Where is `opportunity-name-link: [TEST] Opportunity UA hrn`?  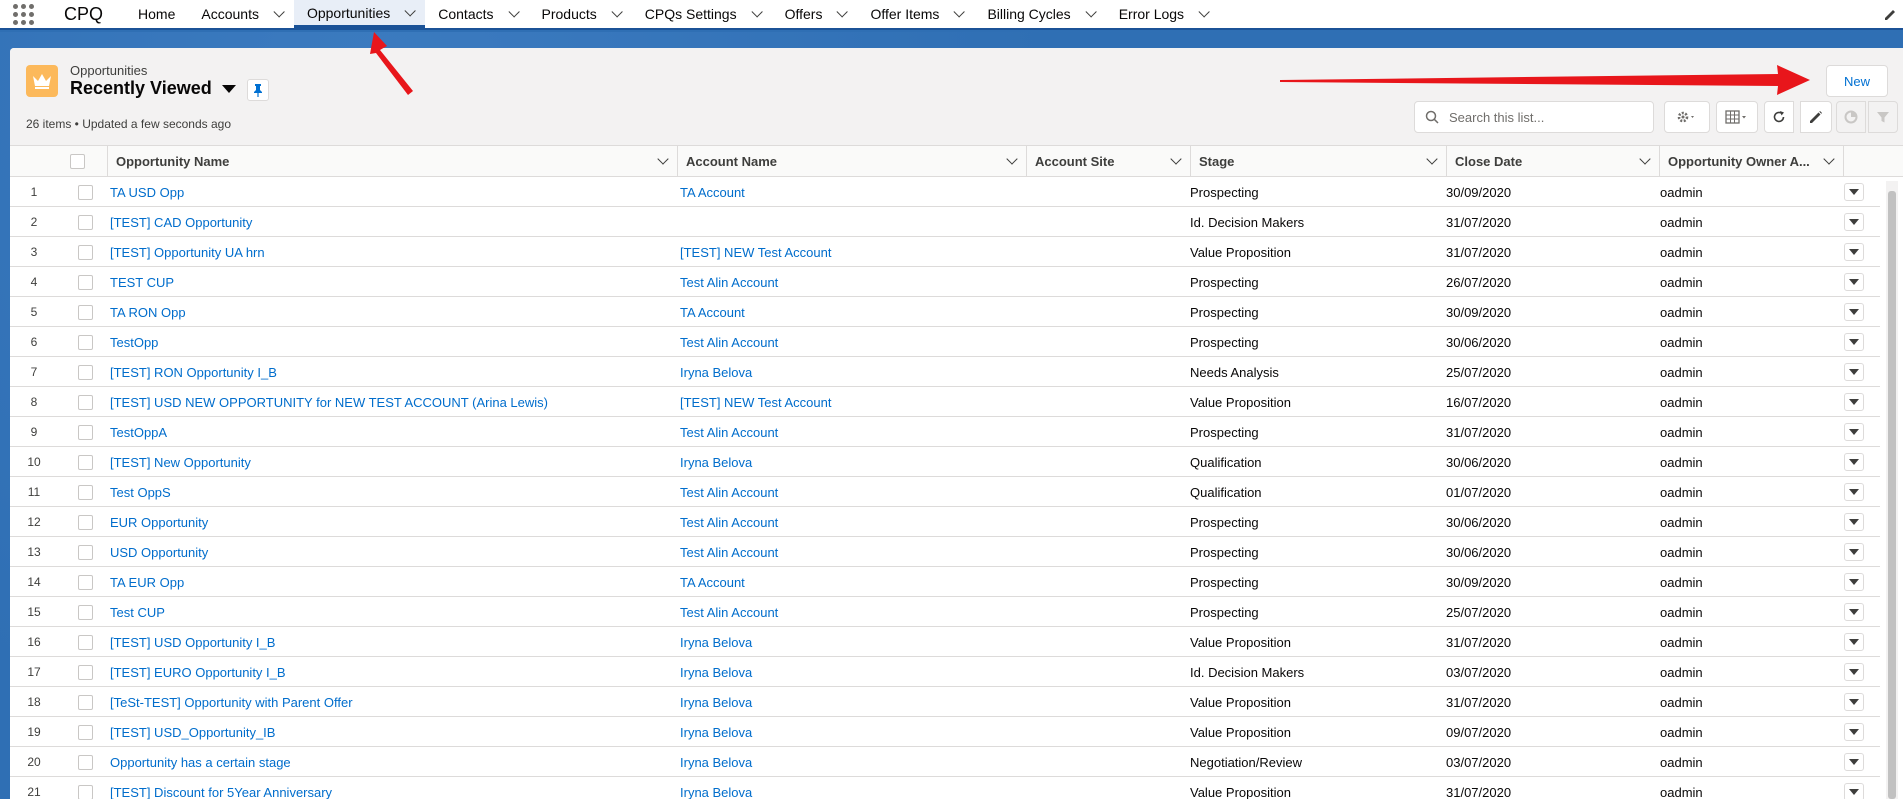
opportunity-name-link: [TEST] Opportunity UA hrn is located at coordinates (390, 252).